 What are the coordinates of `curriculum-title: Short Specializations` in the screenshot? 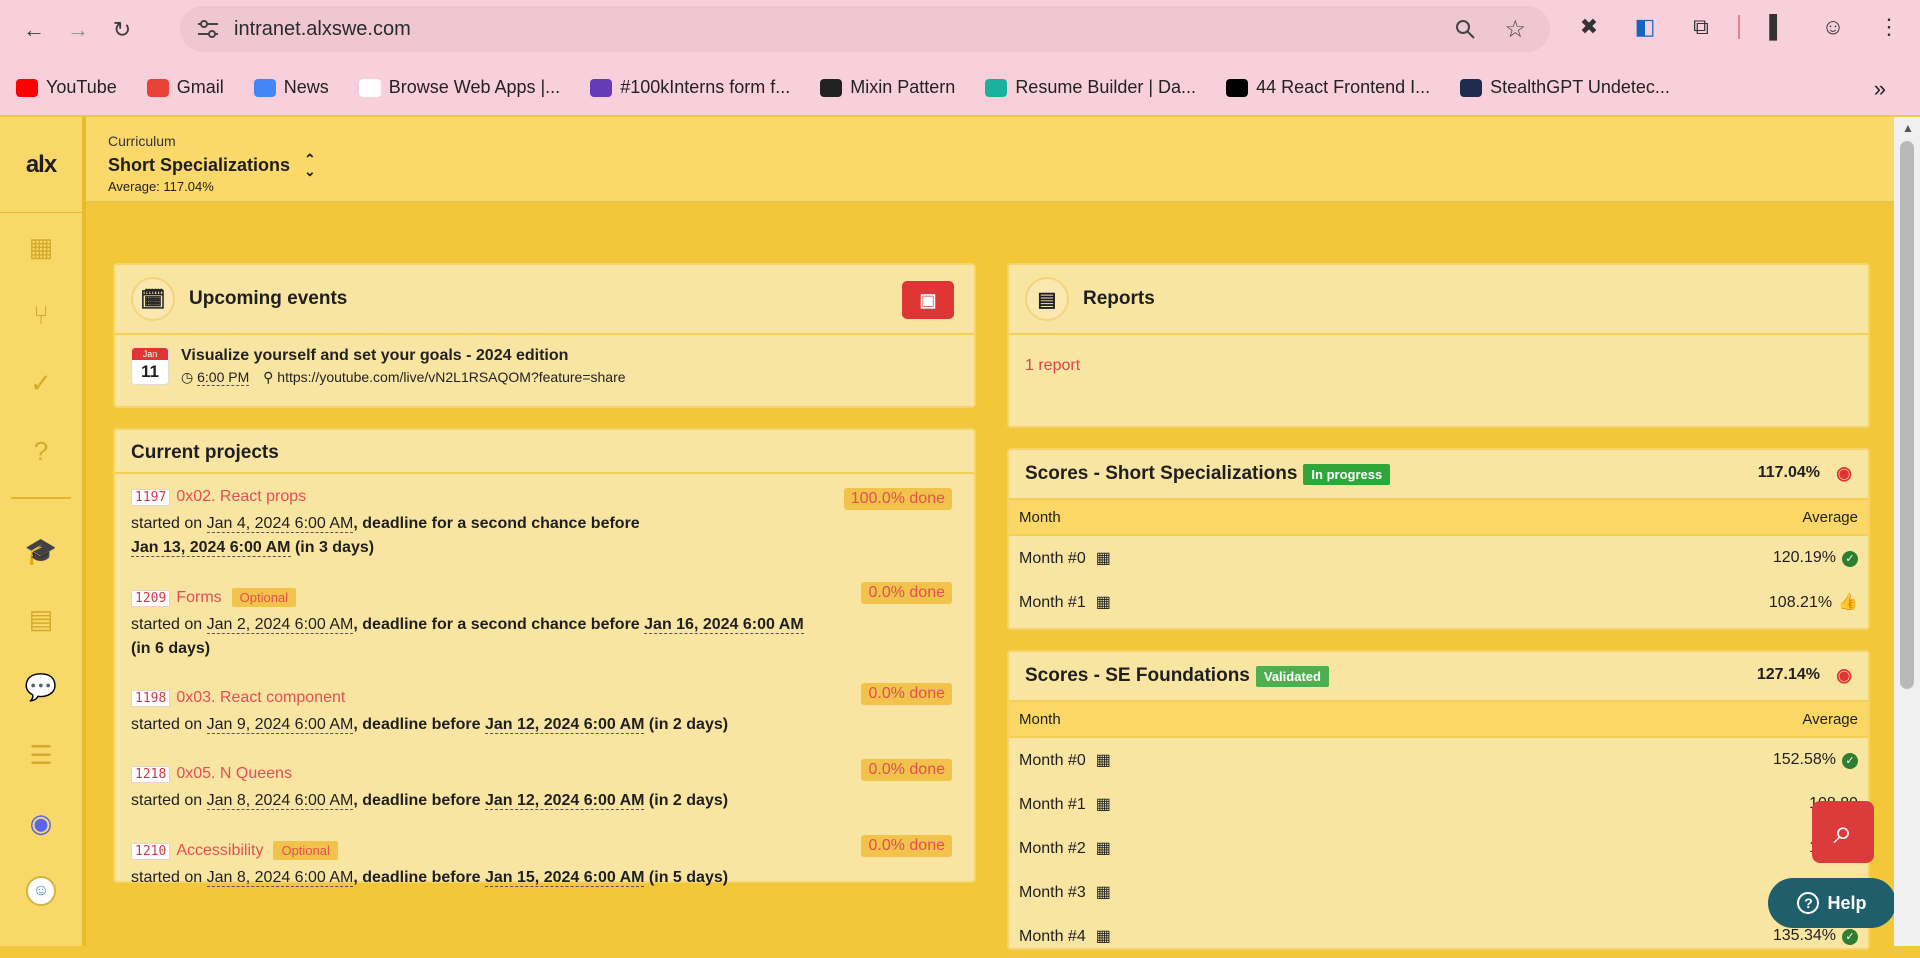 It's located at (199, 165).